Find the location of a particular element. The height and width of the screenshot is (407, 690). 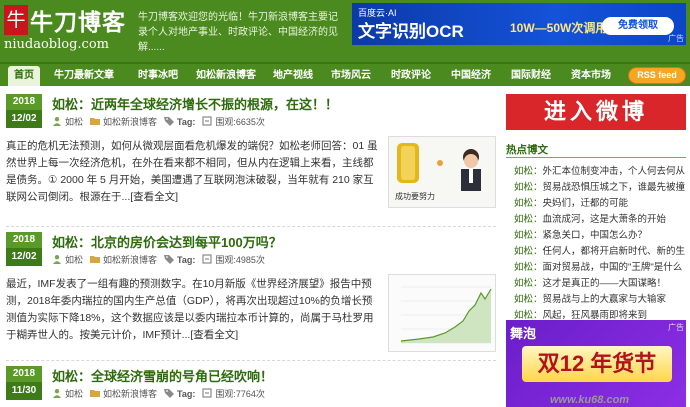

hot-post-title: 央妈们，迁都的可能 is located at coordinates (586, 203).